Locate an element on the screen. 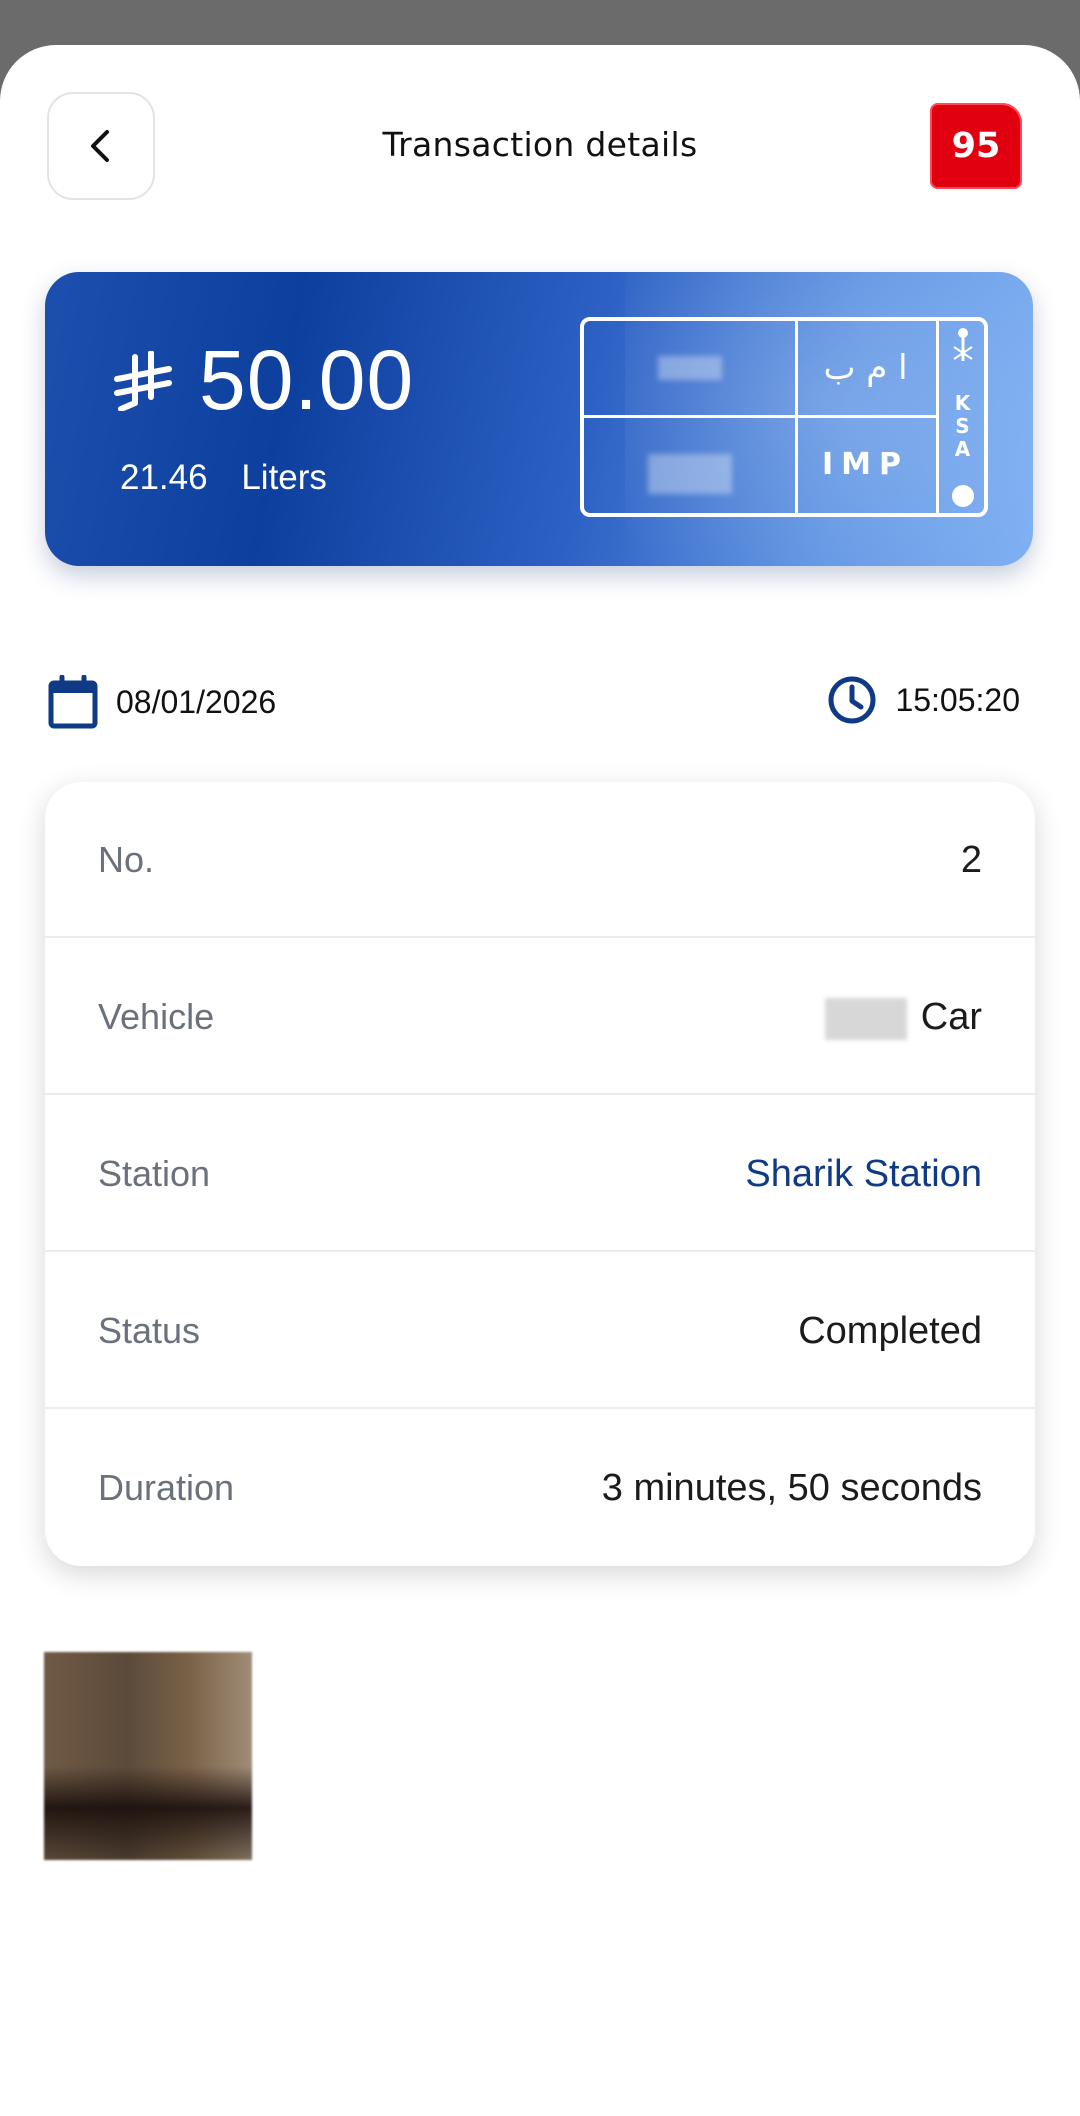 This screenshot has height=2116, width=1080. country-letter-k: K is located at coordinates (962, 402).